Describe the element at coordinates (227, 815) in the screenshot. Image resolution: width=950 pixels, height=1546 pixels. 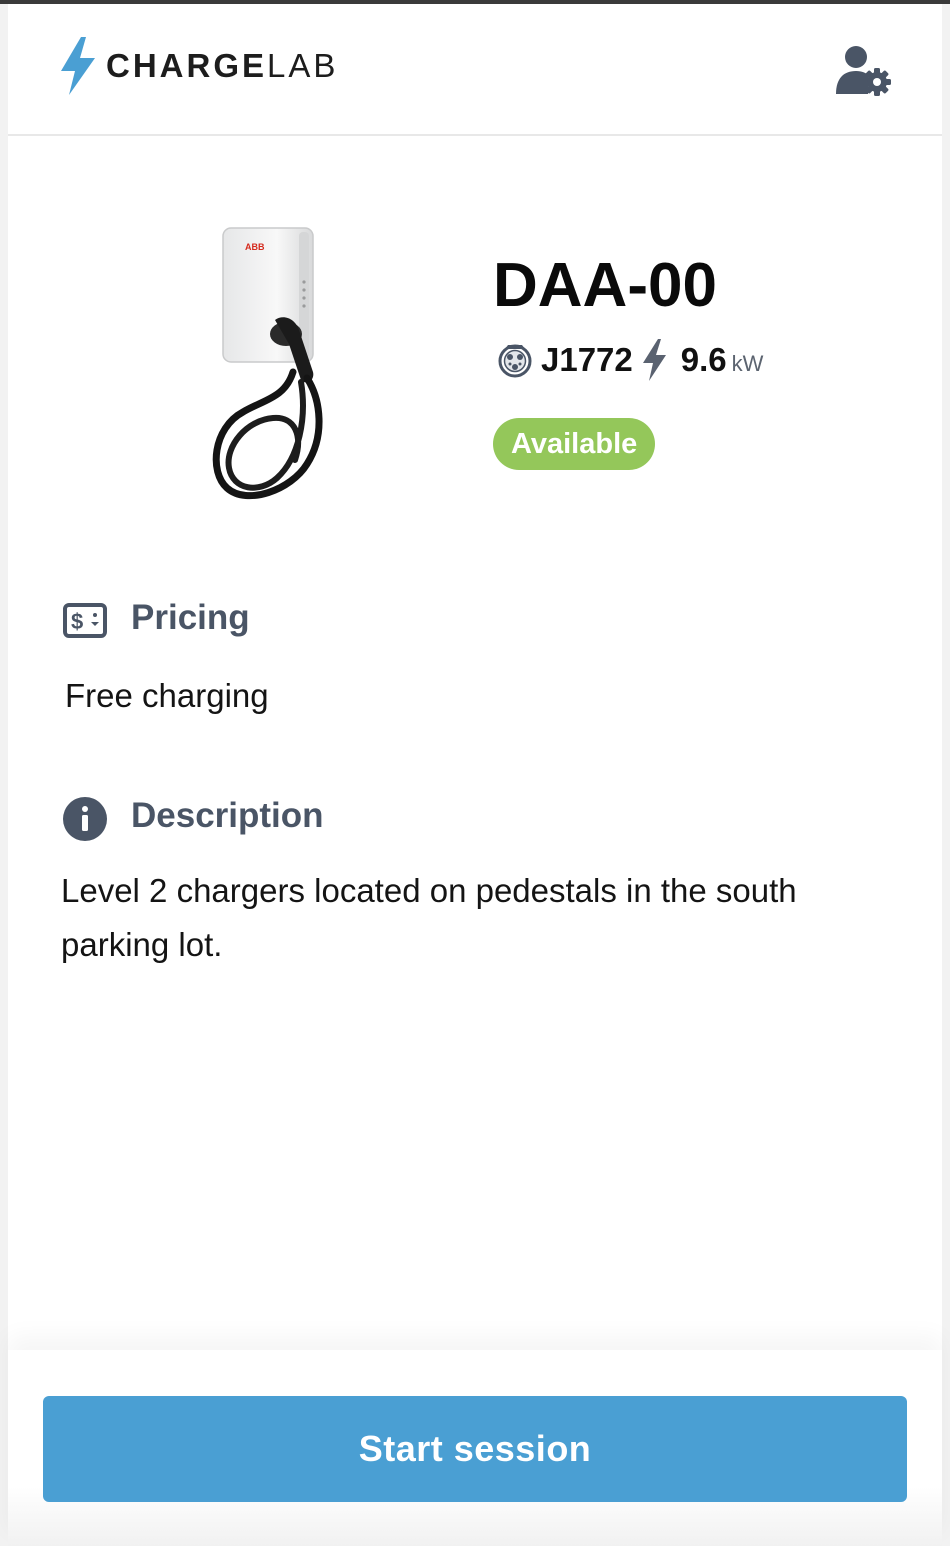
I see `description-title: Description` at that location.